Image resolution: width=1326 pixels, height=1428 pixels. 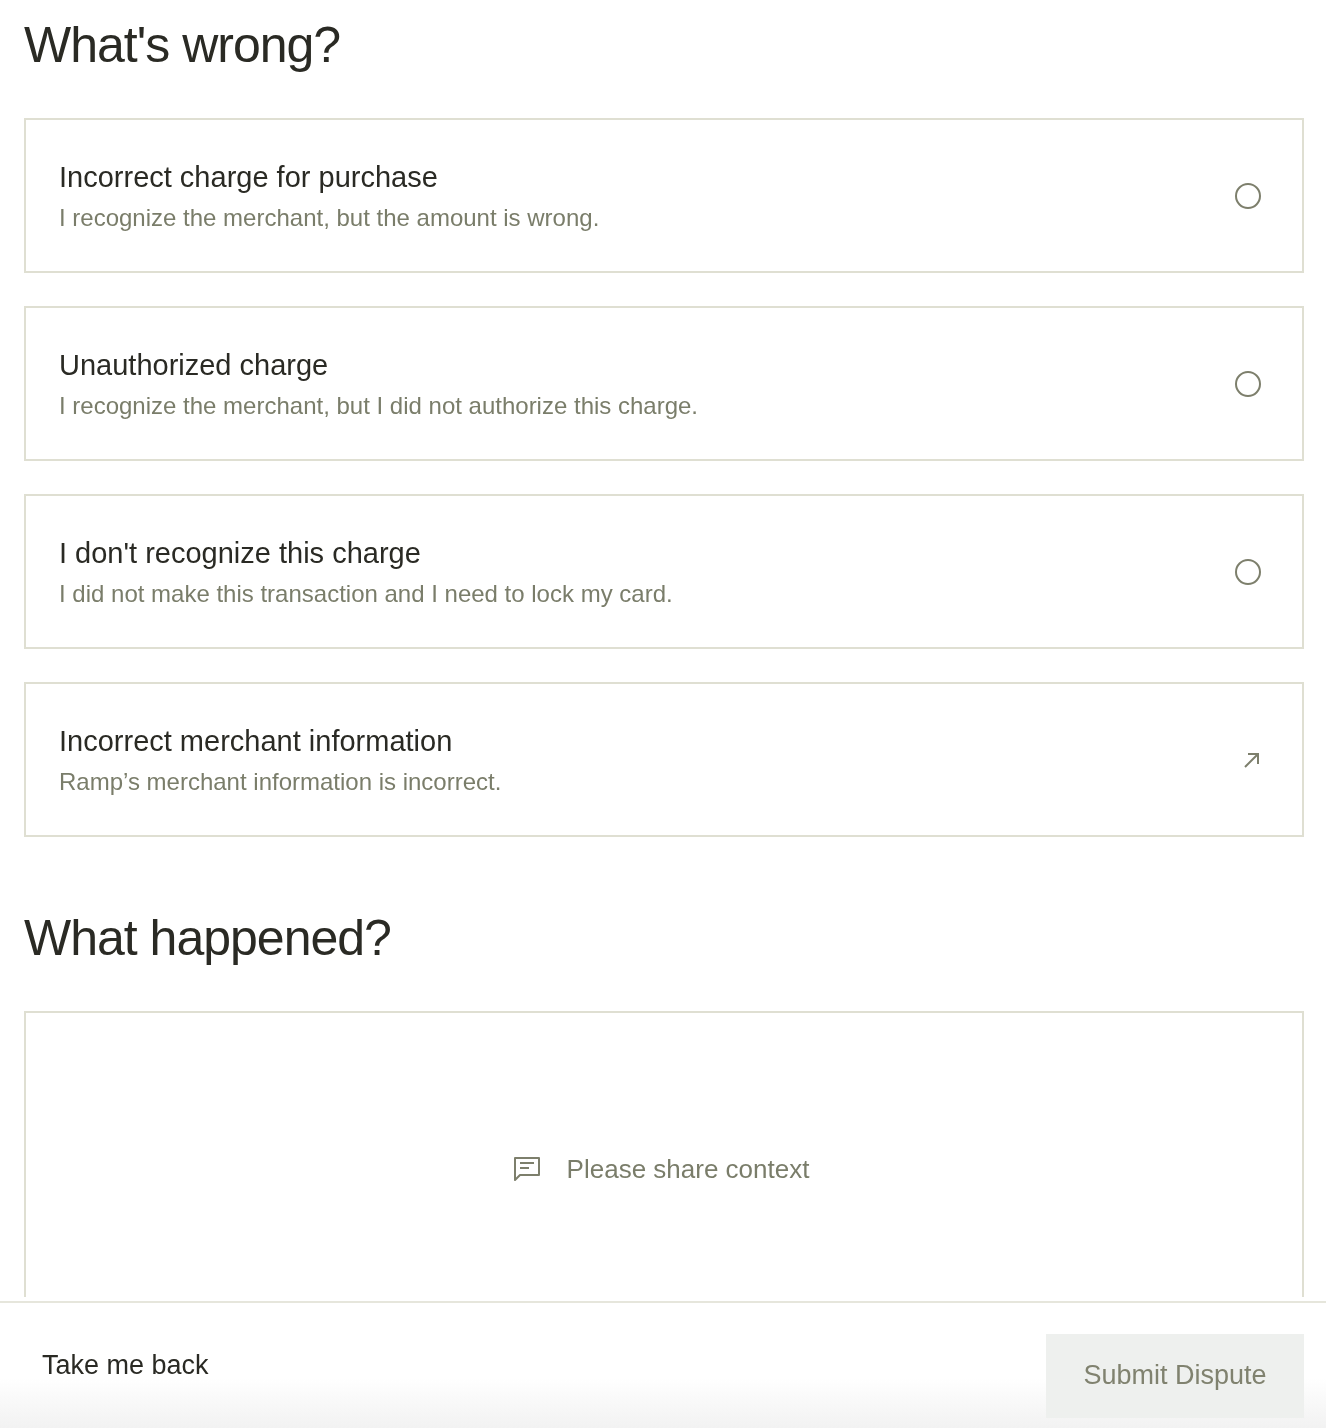 What do you see at coordinates (256, 741) in the screenshot?
I see `option-title: Incorrect merchant information` at bounding box center [256, 741].